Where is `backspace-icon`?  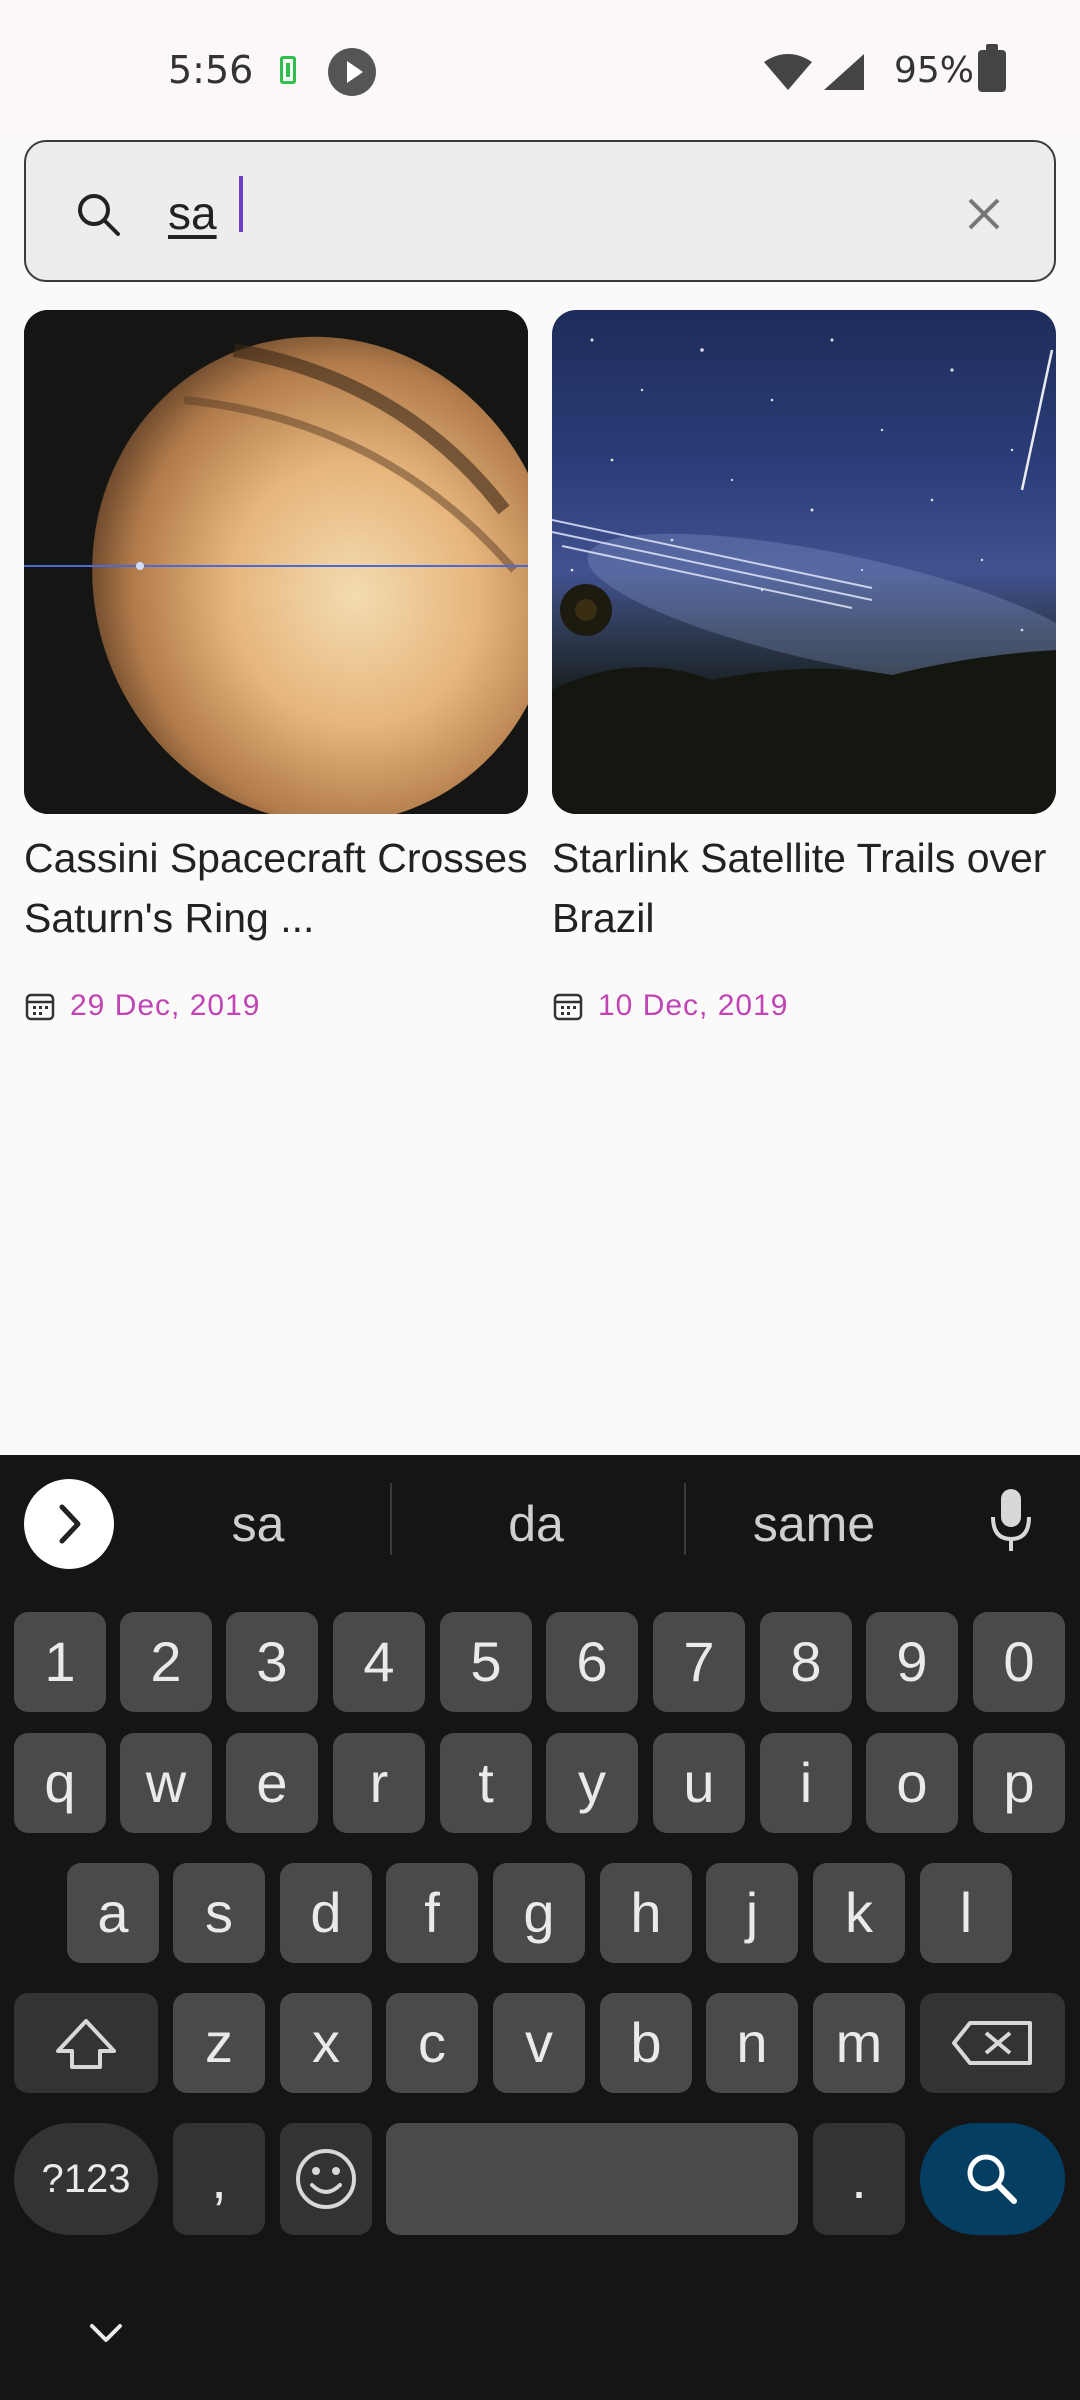
backspace-icon is located at coordinates (992, 2043).